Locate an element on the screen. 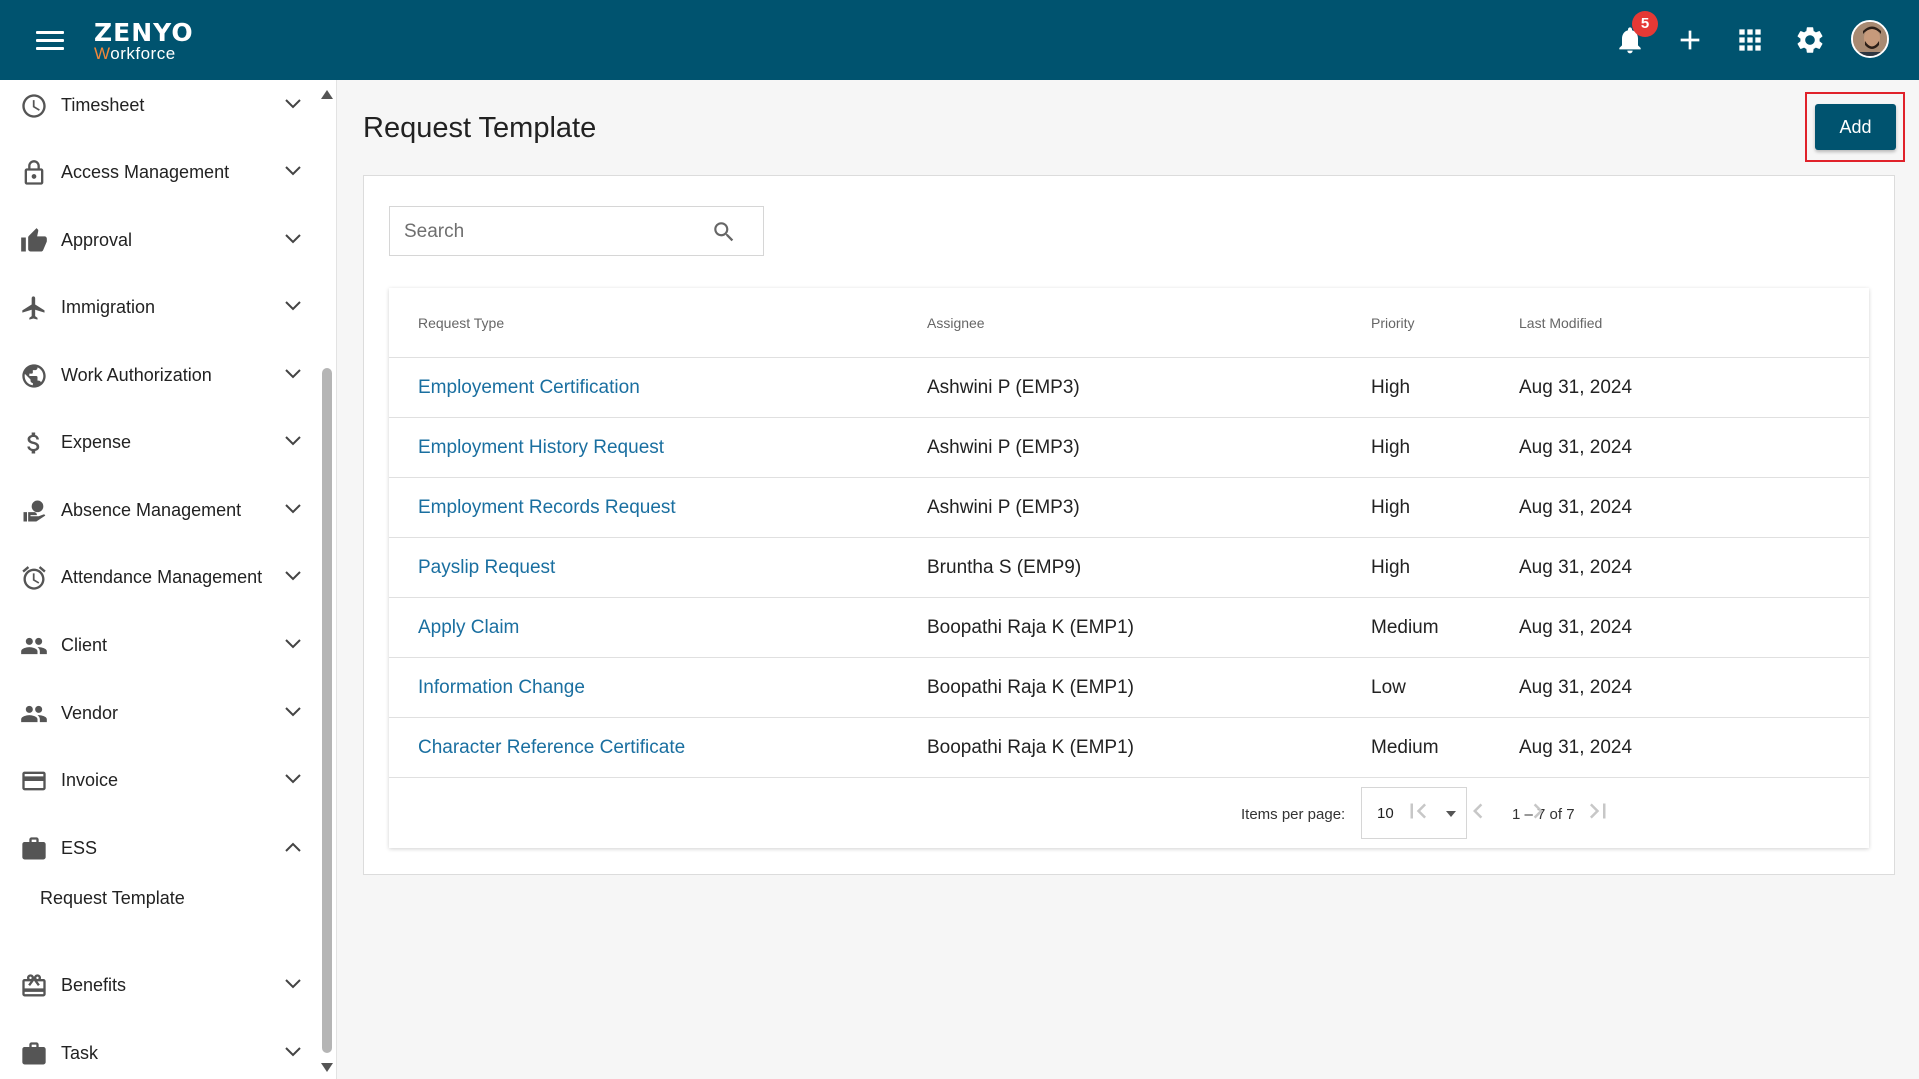  column-header-assignee: Assignee is located at coordinates (956, 323).